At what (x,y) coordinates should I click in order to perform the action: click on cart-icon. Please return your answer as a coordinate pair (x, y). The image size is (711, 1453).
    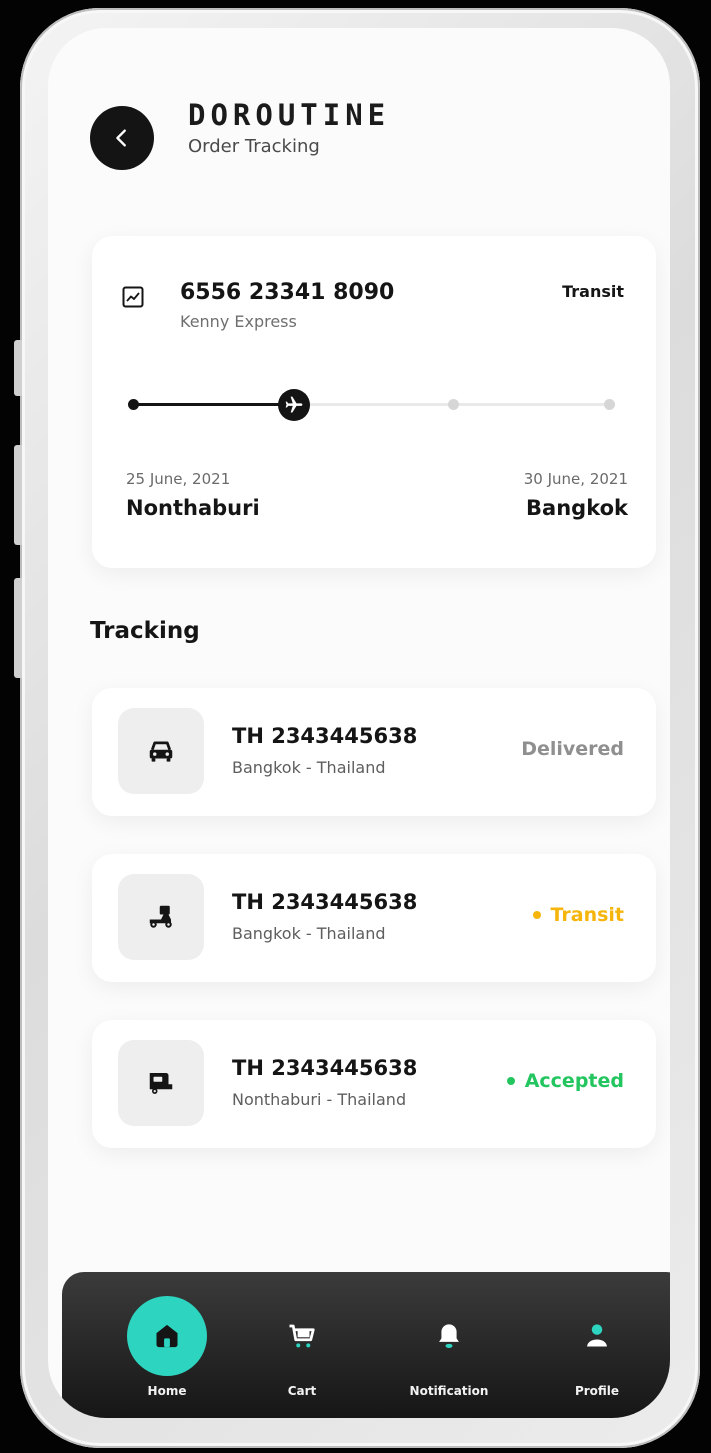
    Looking at the image, I should click on (302, 1336).